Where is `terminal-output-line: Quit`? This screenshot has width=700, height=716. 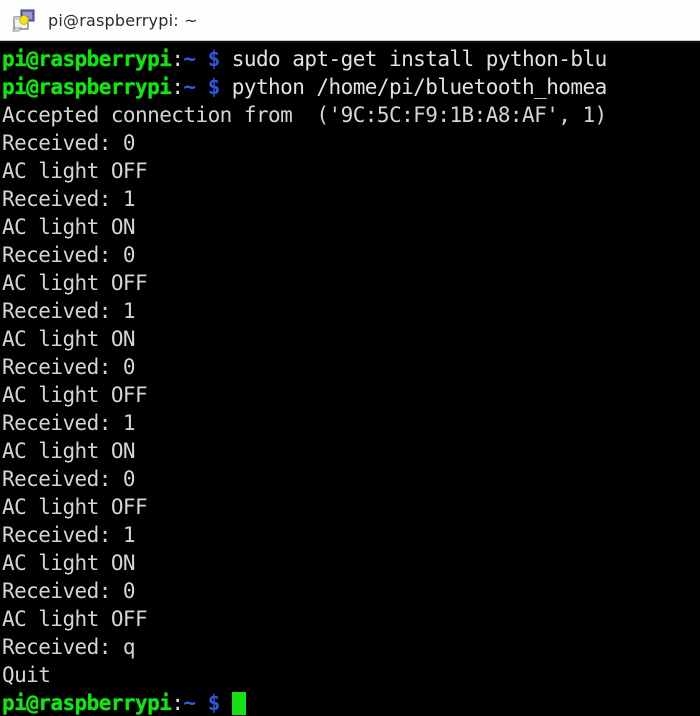 terminal-output-line: Quit is located at coordinates (350, 675).